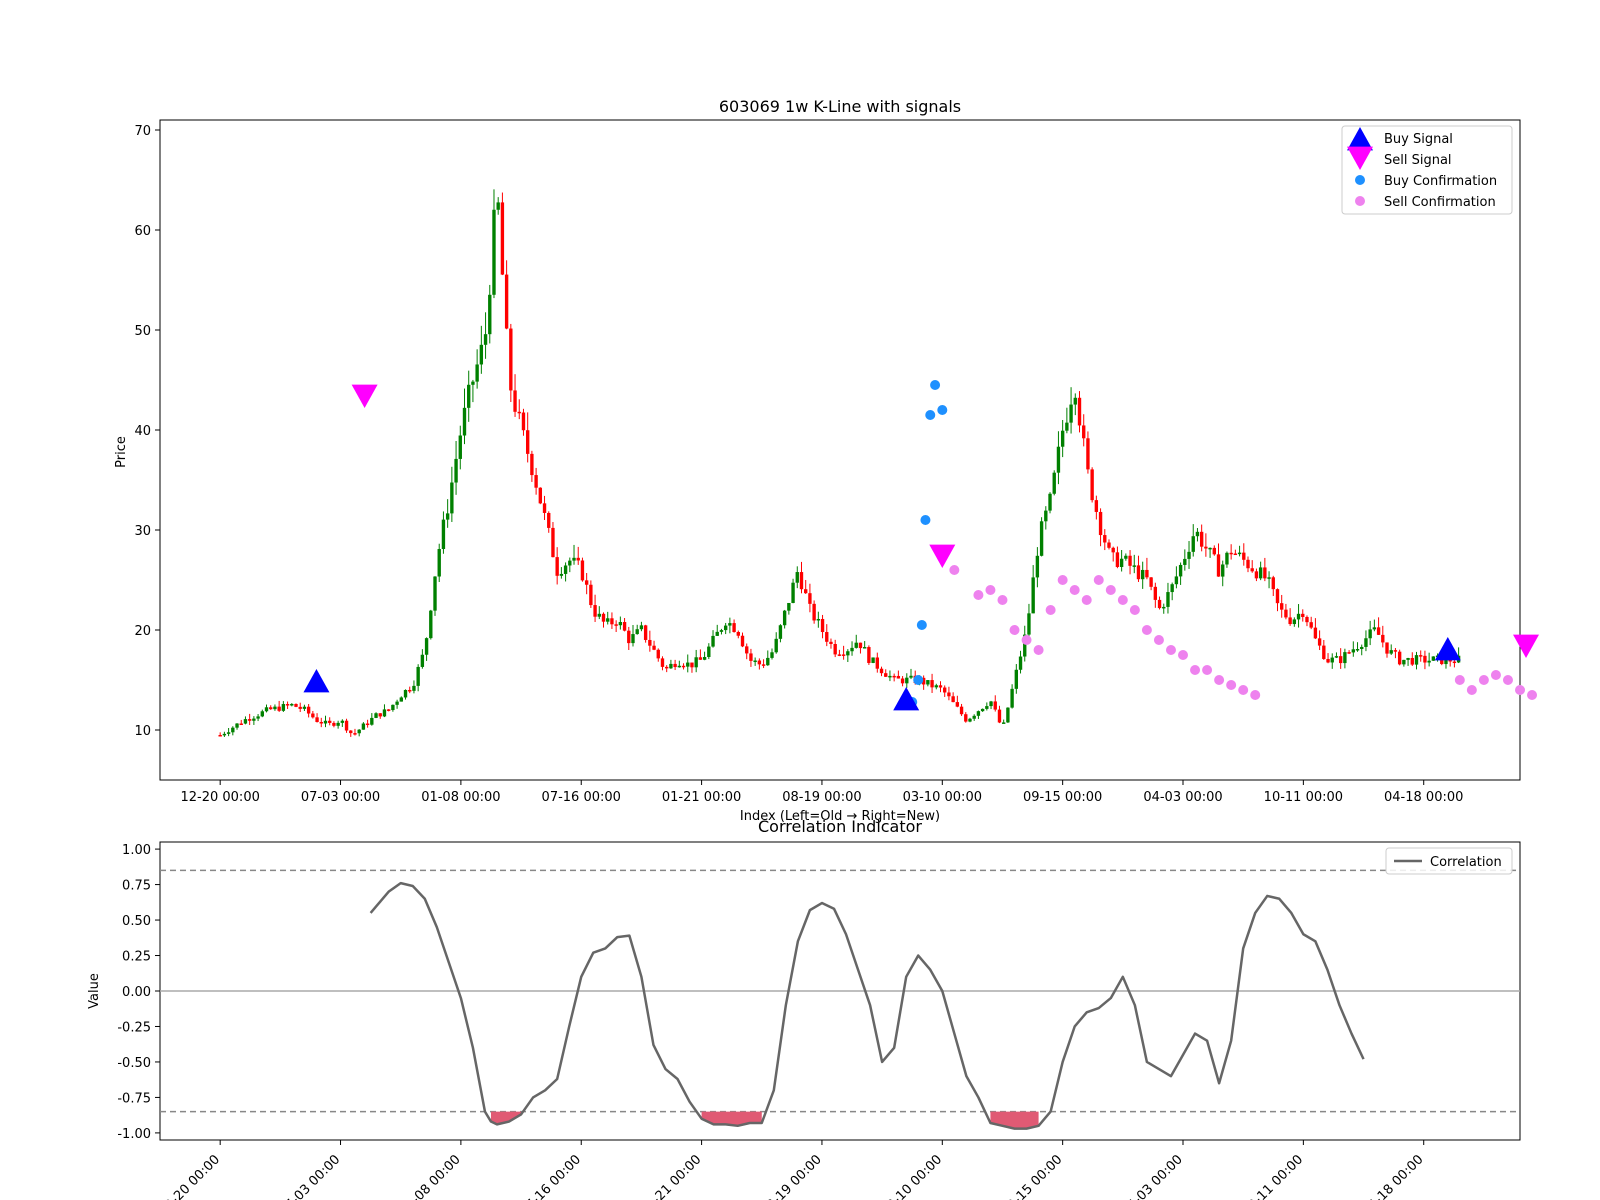 The image size is (1600, 1200). What do you see at coordinates (1303, 797) in the screenshot?
I see `x-tick-label: 10-11 00:00` at bounding box center [1303, 797].